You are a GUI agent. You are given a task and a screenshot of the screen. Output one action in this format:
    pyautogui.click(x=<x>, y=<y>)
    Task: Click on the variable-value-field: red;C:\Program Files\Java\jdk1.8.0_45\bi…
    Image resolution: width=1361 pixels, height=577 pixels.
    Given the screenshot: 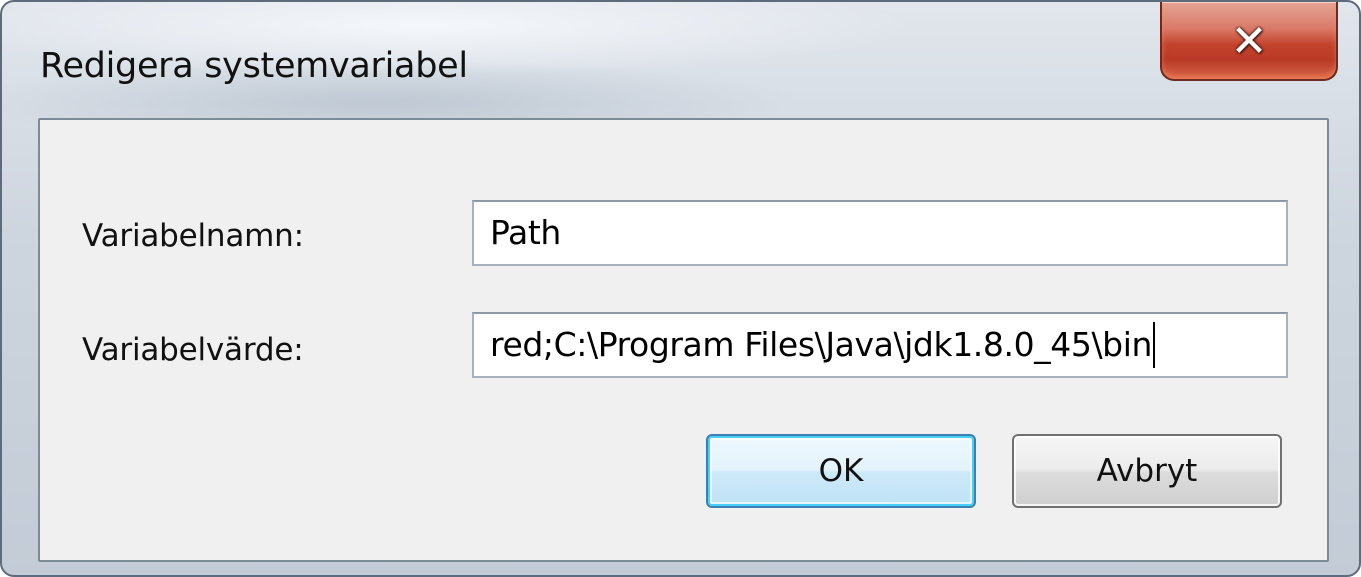 What is the action you would take?
    pyautogui.click(x=880, y=345)
    